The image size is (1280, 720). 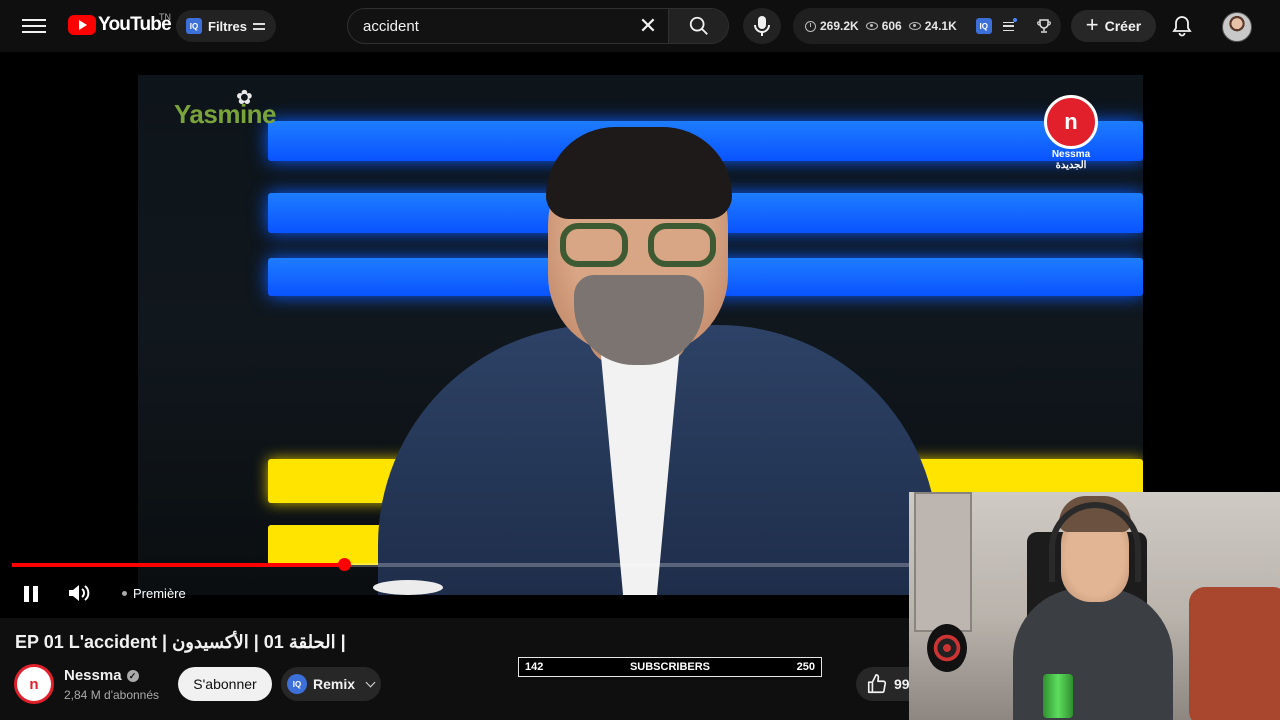 I want to click on menu-icon, so click(x=34, y=26).